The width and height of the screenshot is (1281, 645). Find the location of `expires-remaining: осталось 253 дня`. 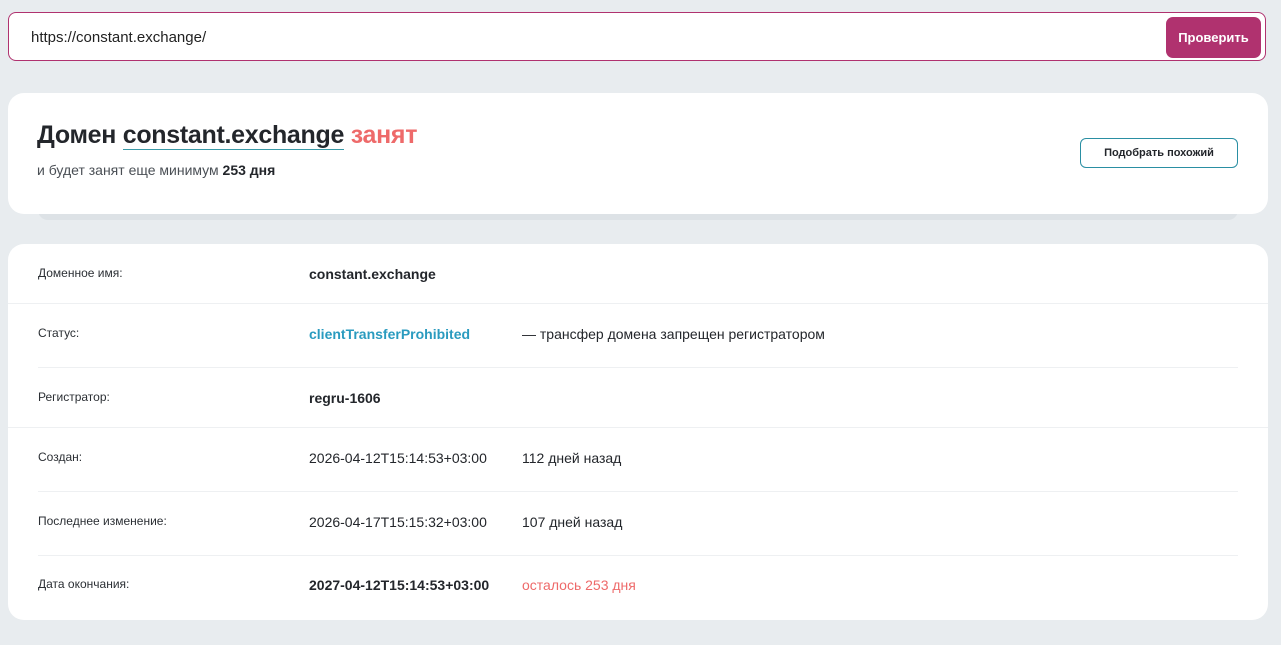

expires-remaining: осталось 253 дня is located at coordinates (579, 585).